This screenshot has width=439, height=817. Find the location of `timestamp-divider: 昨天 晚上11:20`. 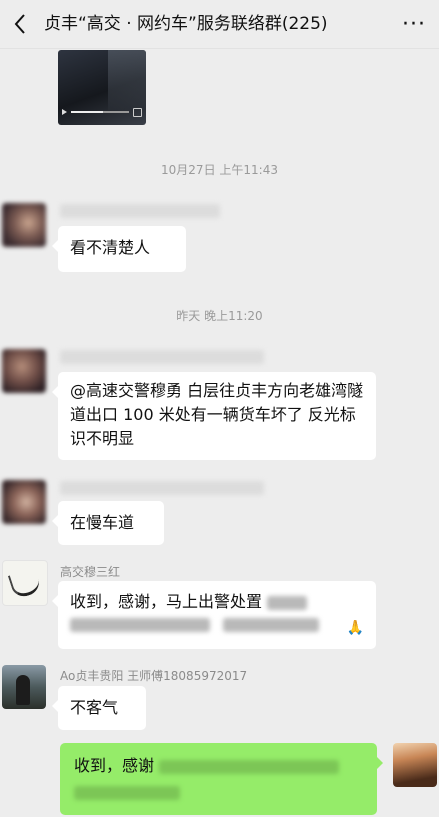

timestamp-divider: 昨天 晚上11:20 is located at coordinates (219, 316).